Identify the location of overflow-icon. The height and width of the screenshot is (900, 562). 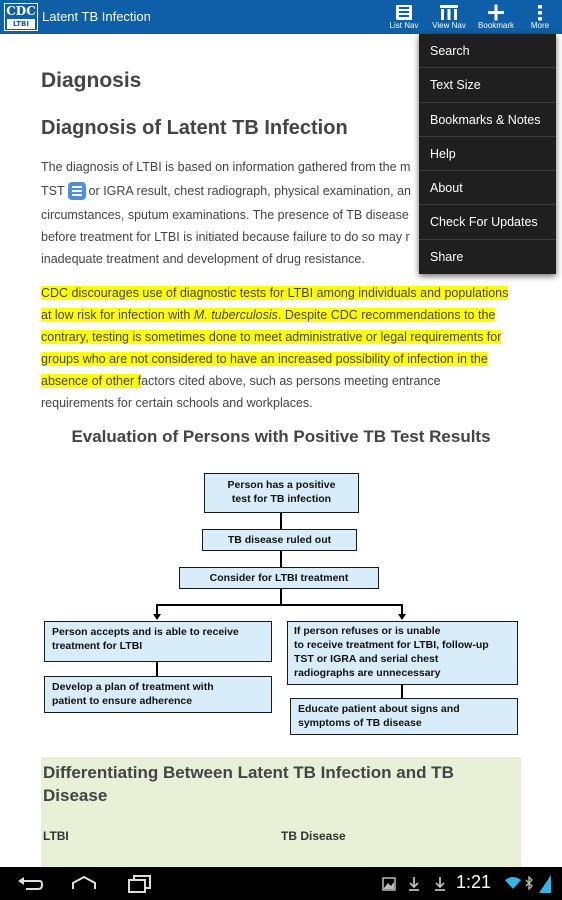
(540, 13).